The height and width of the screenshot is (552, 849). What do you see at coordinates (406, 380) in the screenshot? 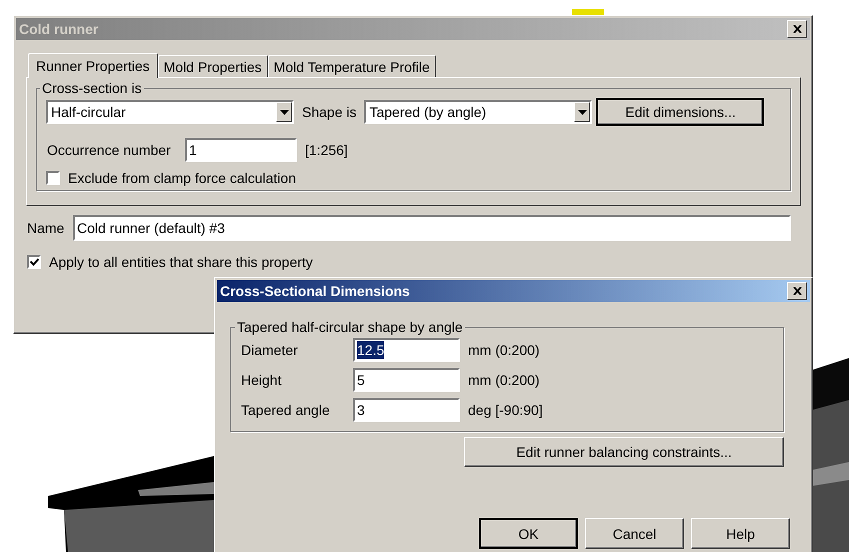
I see `input-field: 5` at bounding box center [406, 380].